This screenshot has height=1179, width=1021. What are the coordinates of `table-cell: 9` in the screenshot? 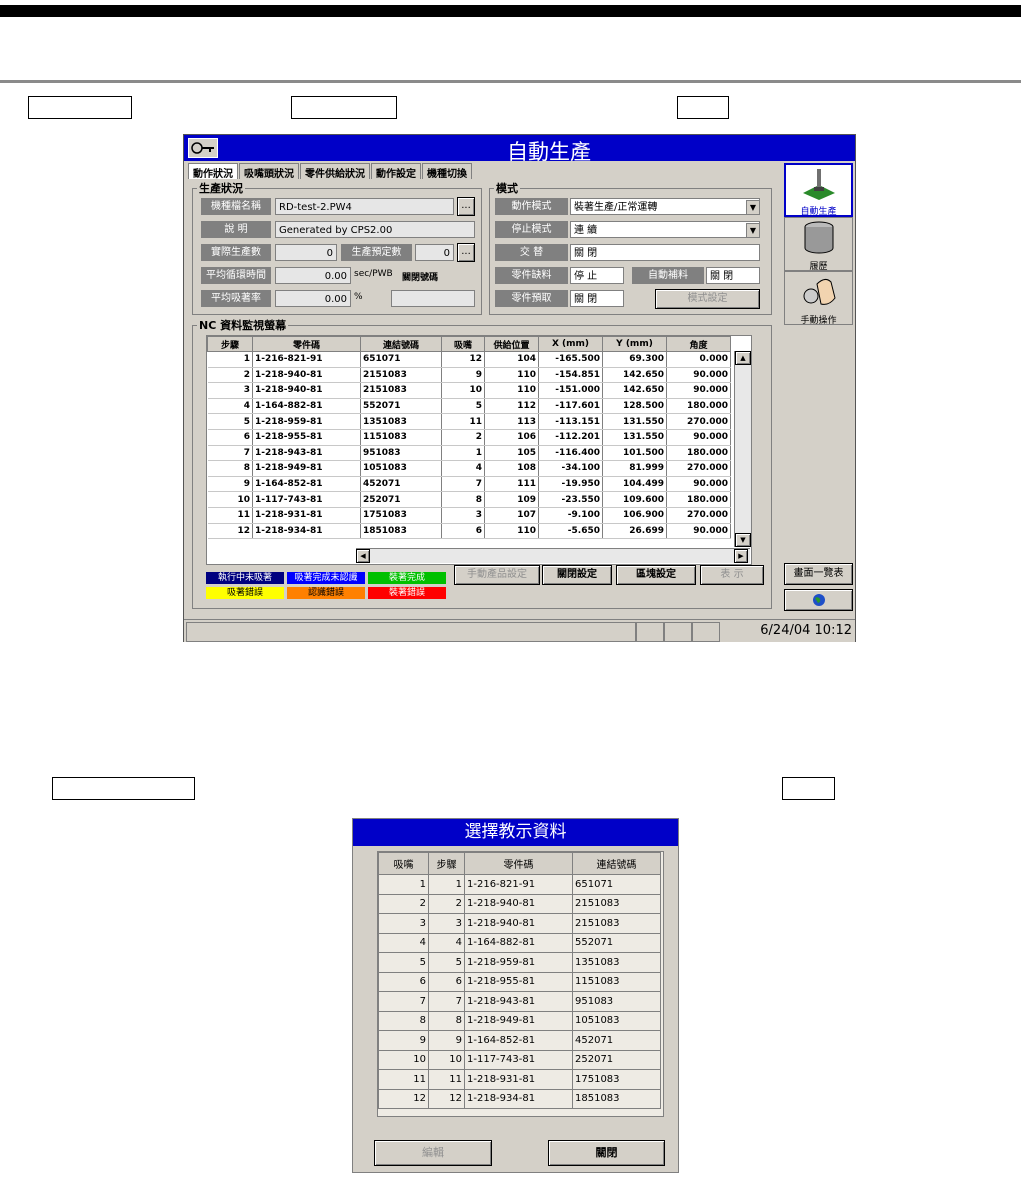 It's located at (403, 1040).